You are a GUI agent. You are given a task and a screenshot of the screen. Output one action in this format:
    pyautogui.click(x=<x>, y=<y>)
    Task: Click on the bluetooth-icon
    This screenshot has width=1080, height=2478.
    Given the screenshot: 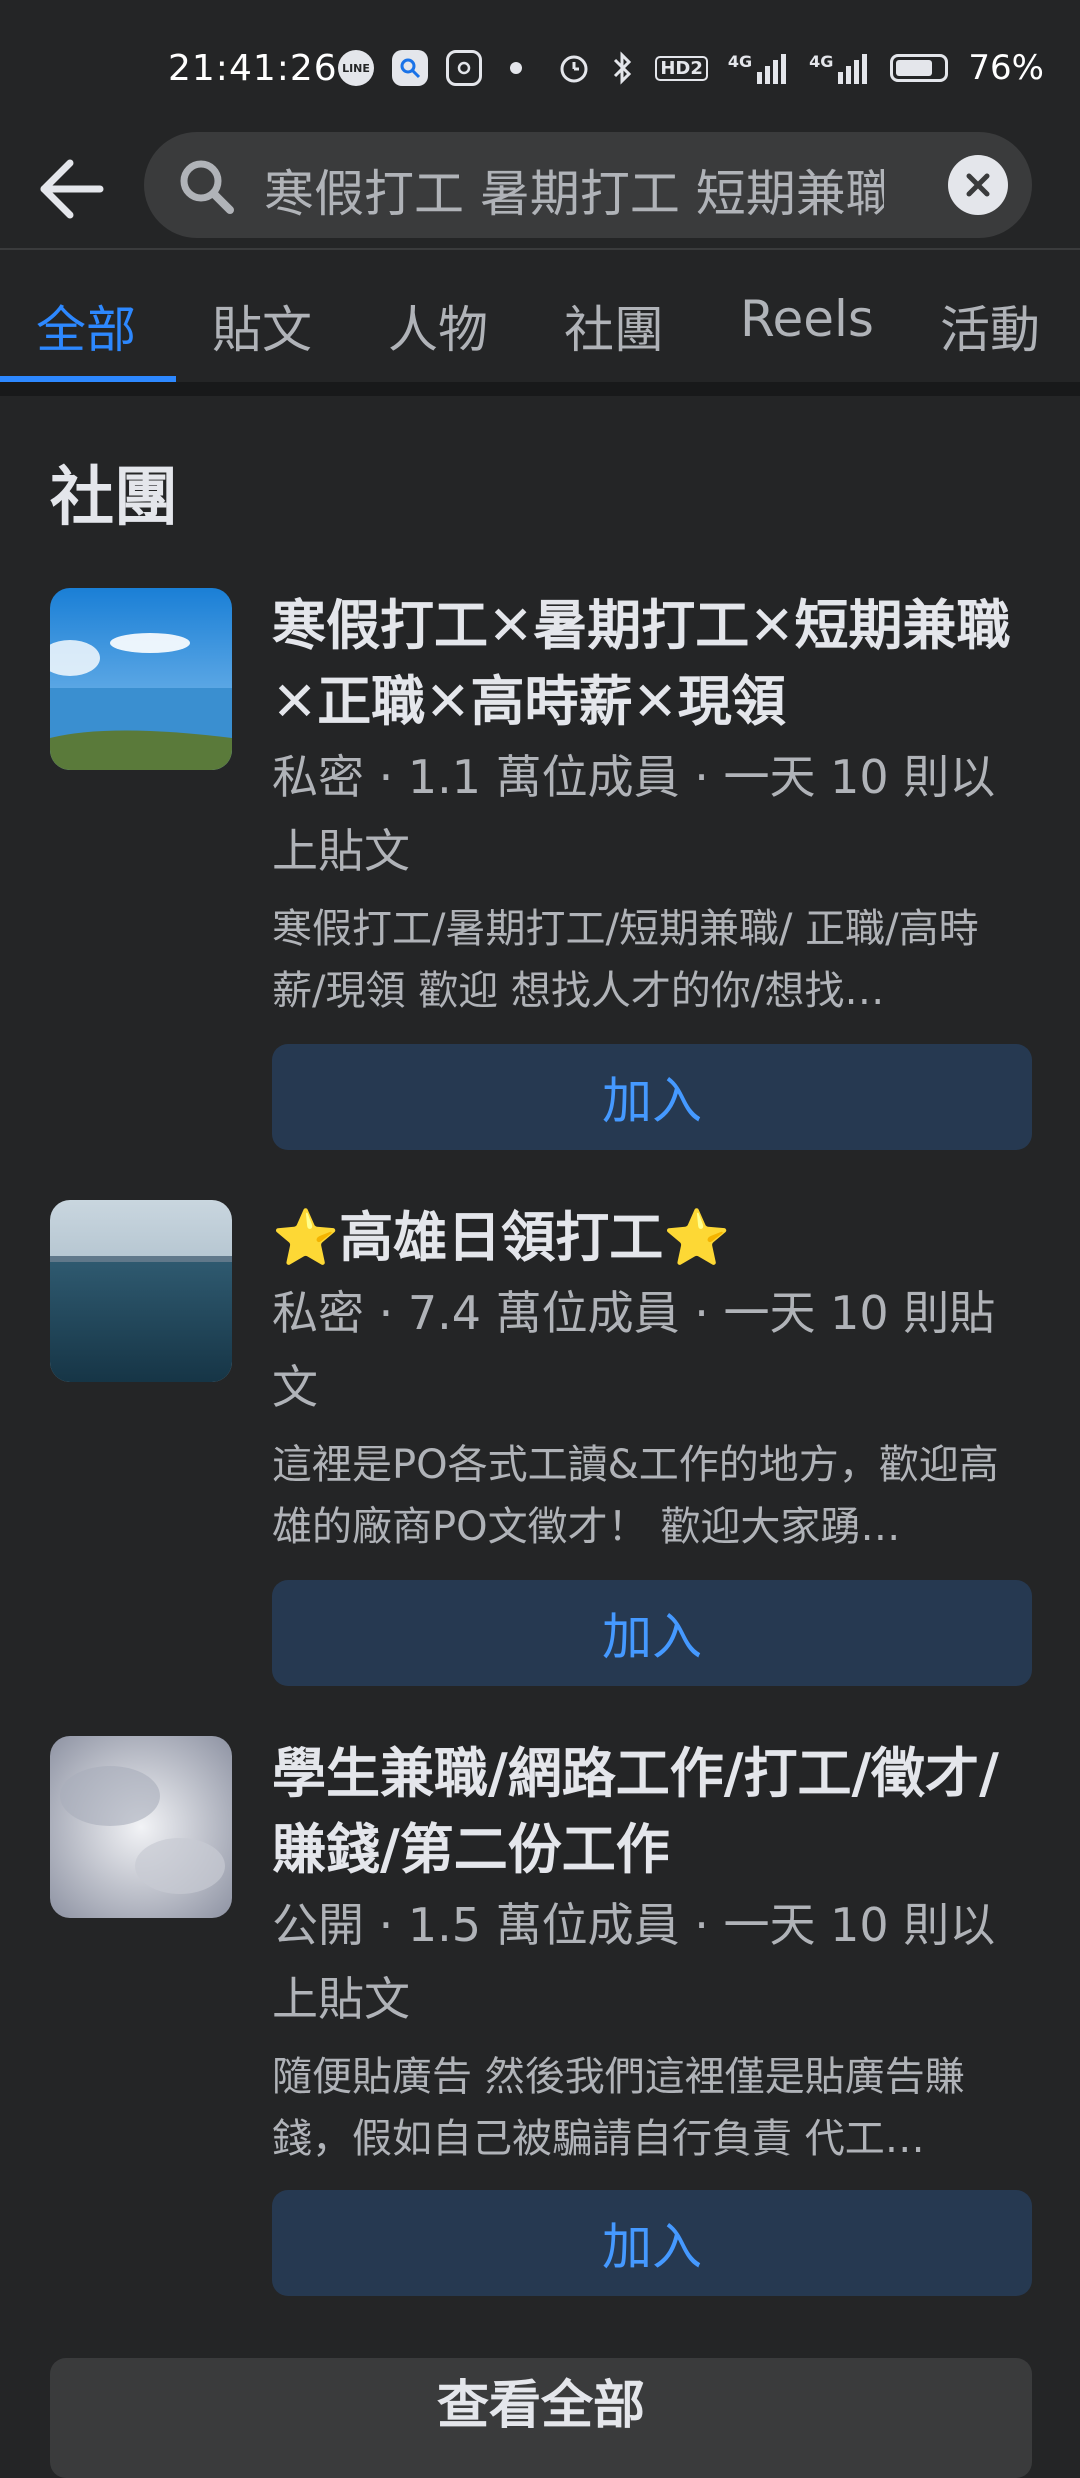 What is the action you would take?
    pyautogui.click(x=623, y=68)
    